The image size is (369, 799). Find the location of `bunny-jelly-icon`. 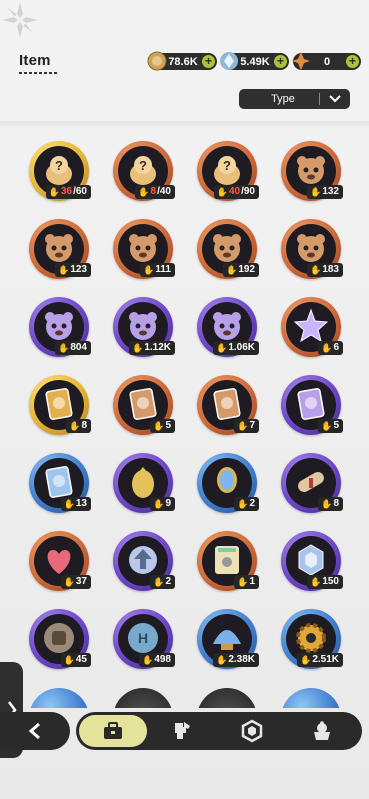

bunny-jelly-icon is located at coordinates (143, 248).